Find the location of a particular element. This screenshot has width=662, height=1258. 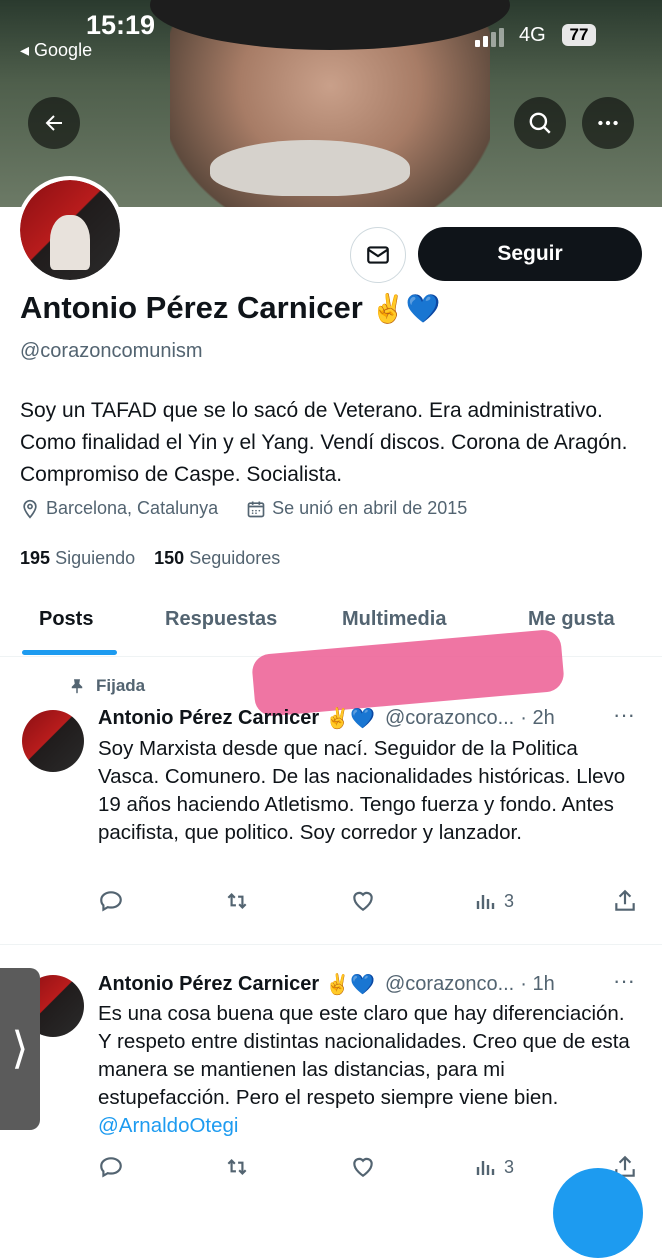

tab-posts: Posts is located at coordinates (66, 619).